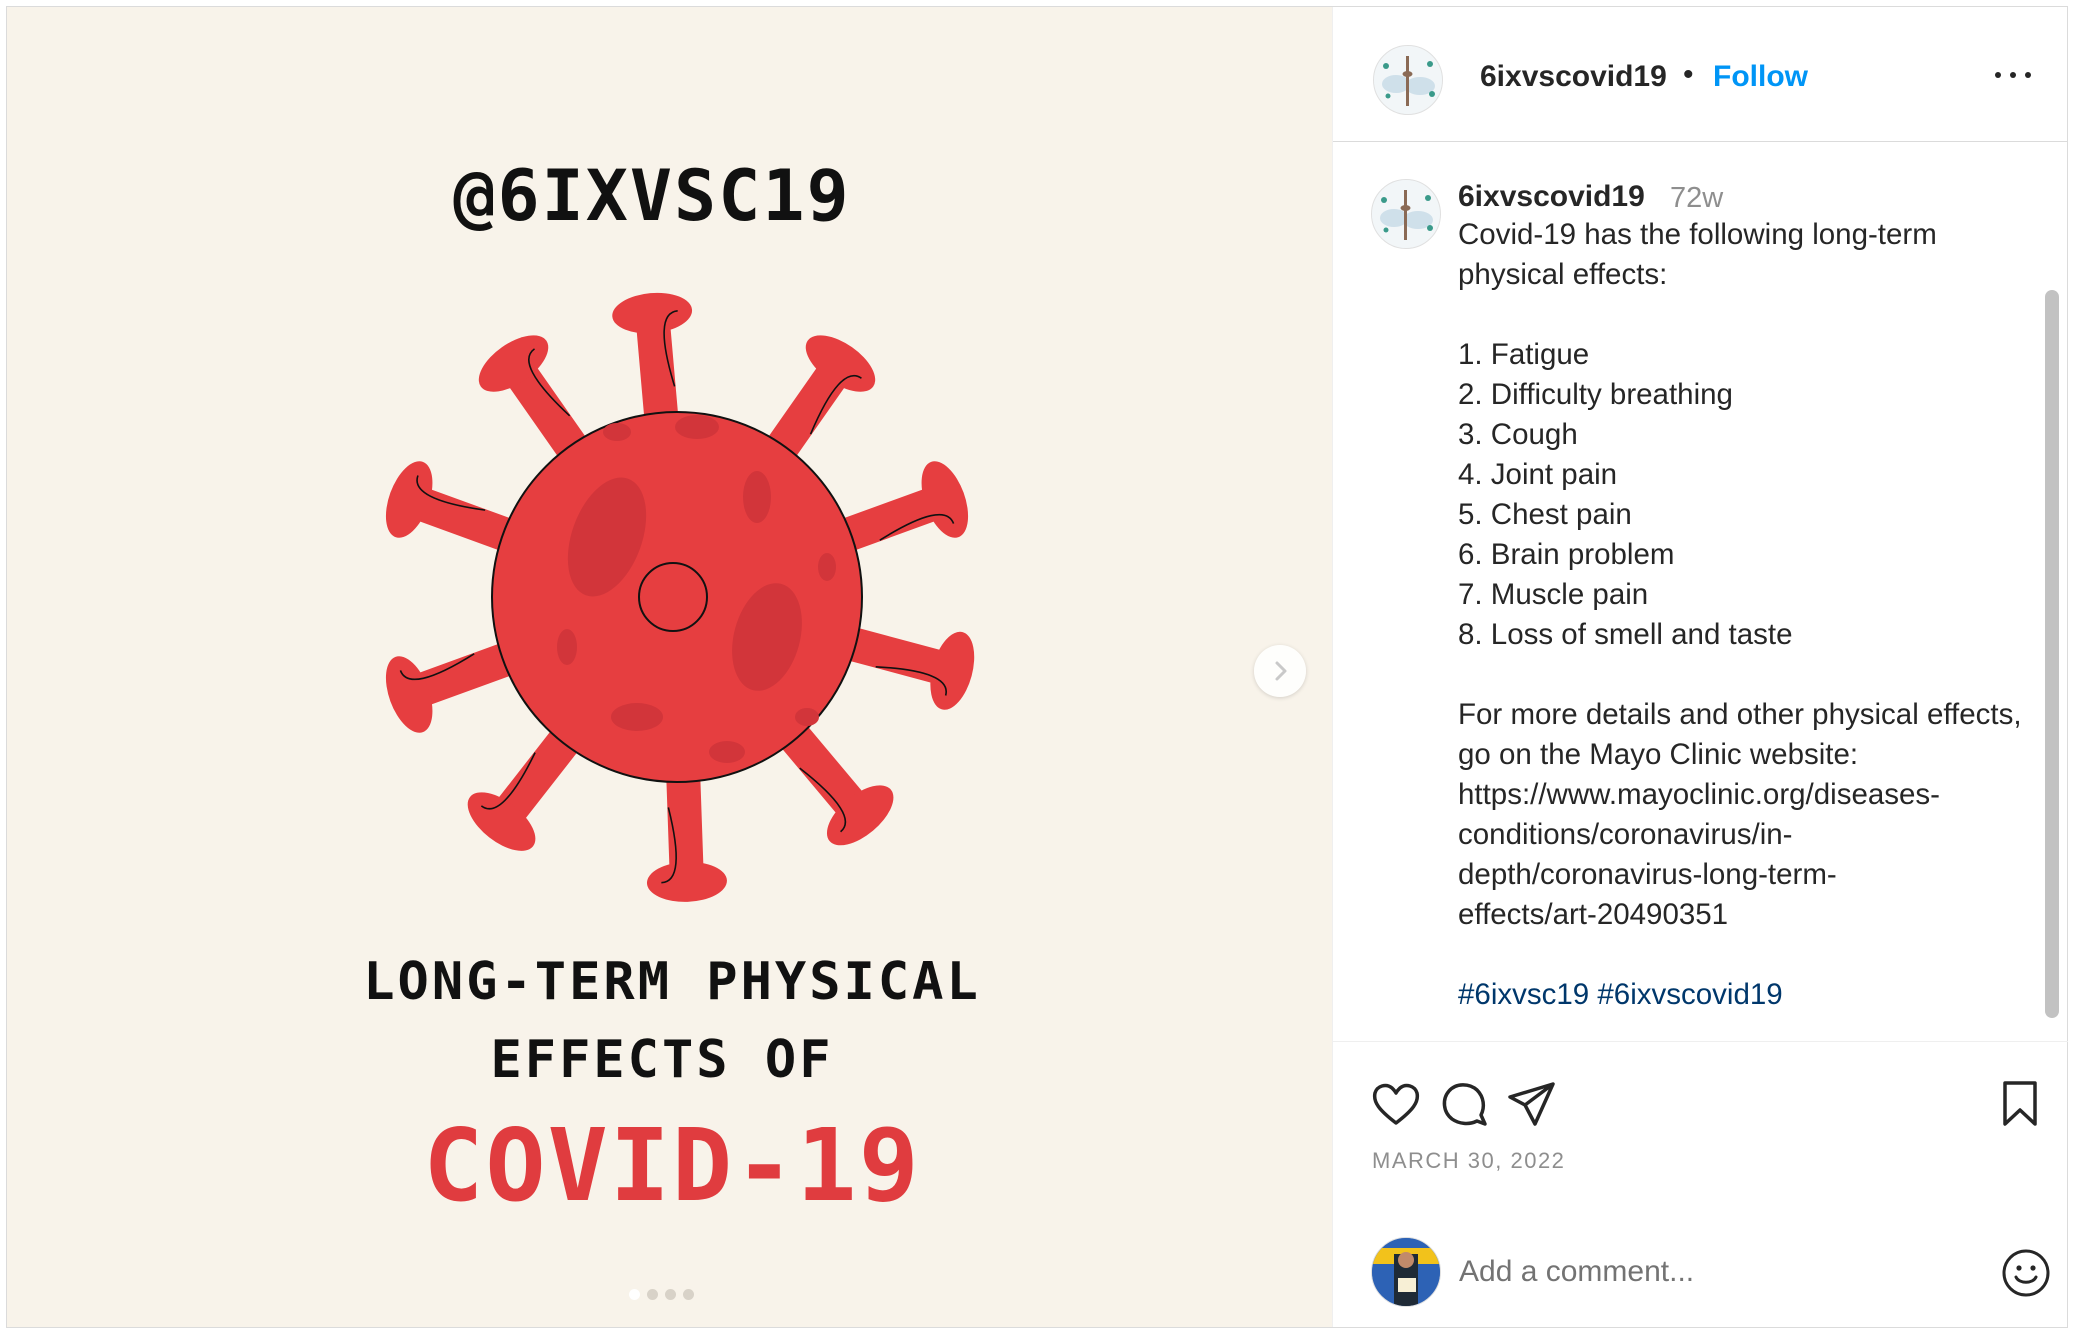 The height and width of the screenshot is (1333, 2075). What do you see at coordinates (1518, 434) in the screenshot?
I see `list-item: 3. Cough` at bounding box center [1518, 434].